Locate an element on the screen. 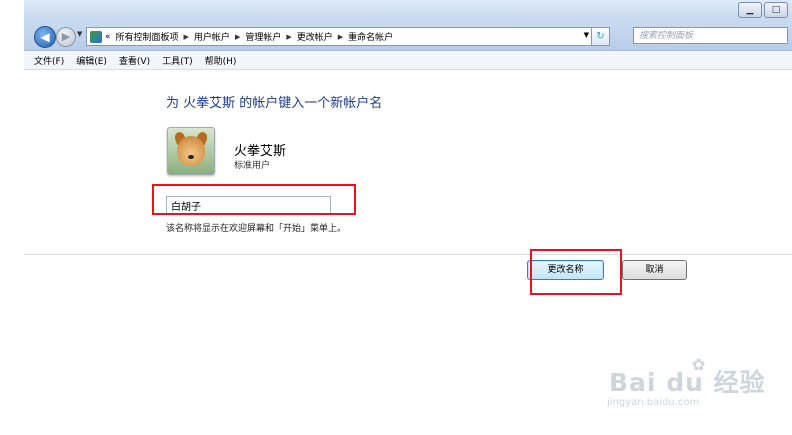 The width and height of the screenshot is (792, 435). title-bar: ▁ □ is located at coordinates (408, 11).